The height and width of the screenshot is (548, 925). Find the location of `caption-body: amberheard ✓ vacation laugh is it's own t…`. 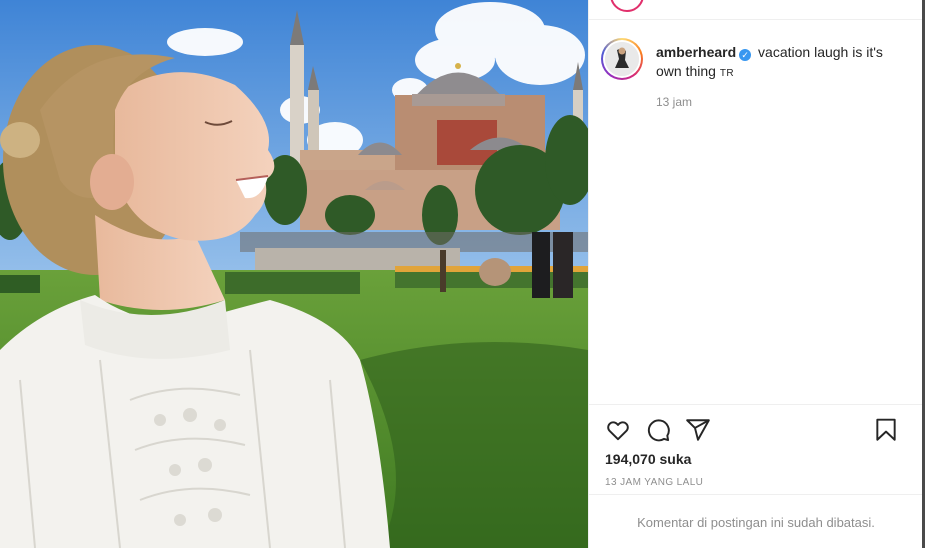

caption-body: amberheard ✓ vacation laugh is it's own t… is located at coordinates (782, 63).